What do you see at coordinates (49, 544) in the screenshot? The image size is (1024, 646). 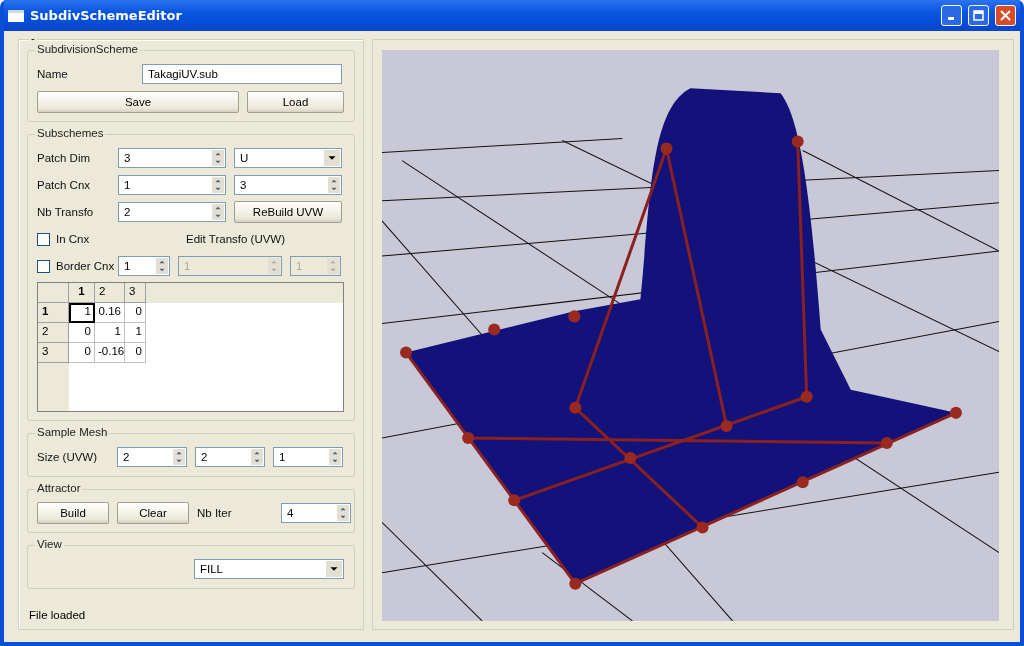 I see `group-title: View` at bounding box center [49, 544].